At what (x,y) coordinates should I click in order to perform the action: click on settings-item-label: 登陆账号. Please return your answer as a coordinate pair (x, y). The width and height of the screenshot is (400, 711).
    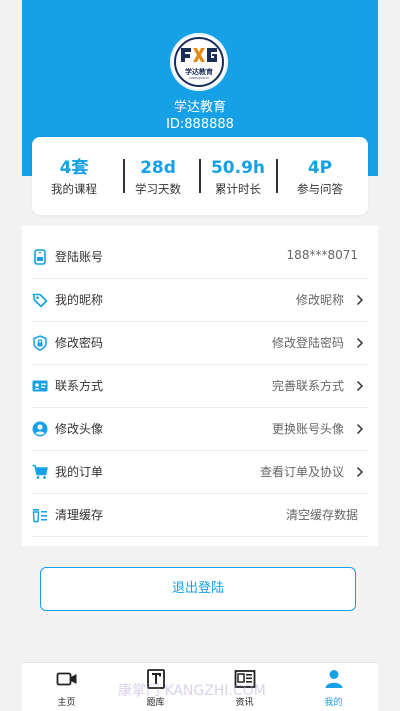
    Looking at the image, I should click on (79, 257).